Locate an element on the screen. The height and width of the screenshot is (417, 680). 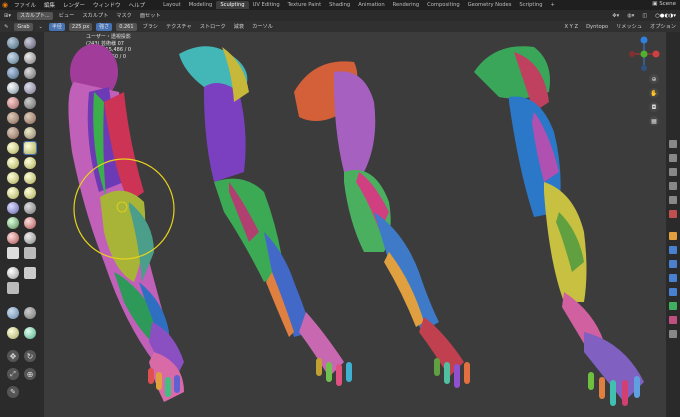
texture-properties-icon is located at coordinates (673, 334).